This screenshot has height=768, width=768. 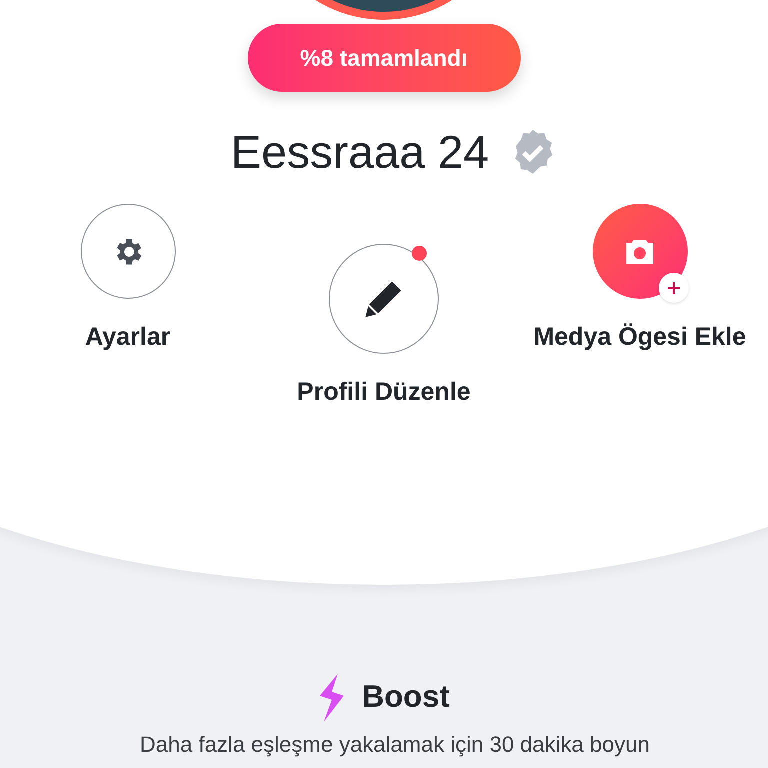 I want to click on boost-title: Boost, so click(x=406, y=697).